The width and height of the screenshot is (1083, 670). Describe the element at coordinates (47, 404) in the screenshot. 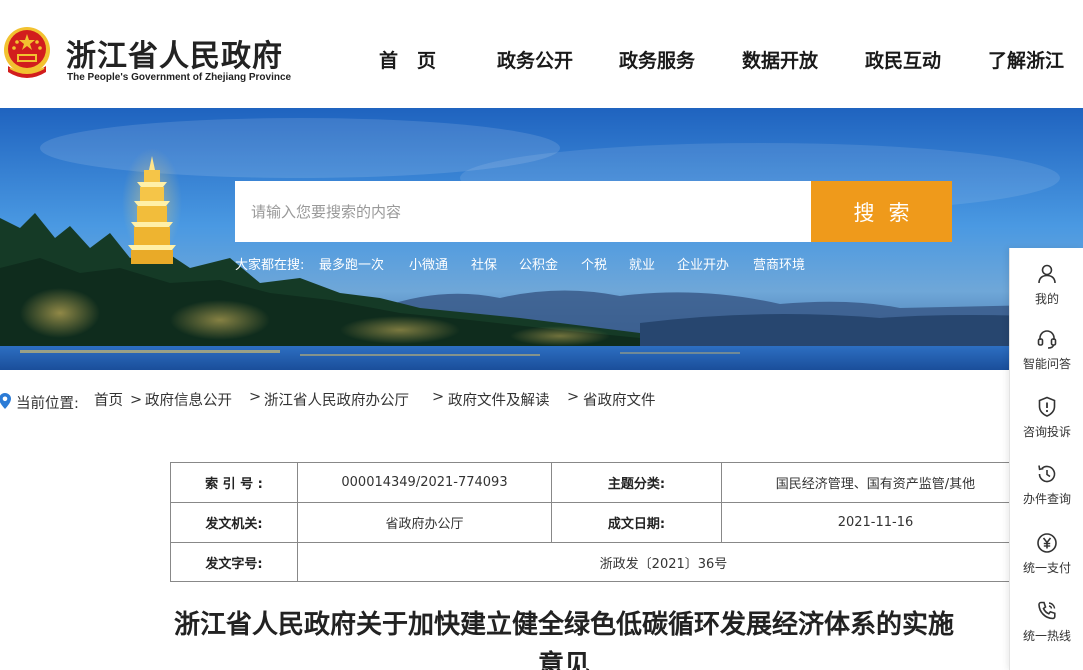

I see `breadcrumb-label: 当前位置:` at that location.